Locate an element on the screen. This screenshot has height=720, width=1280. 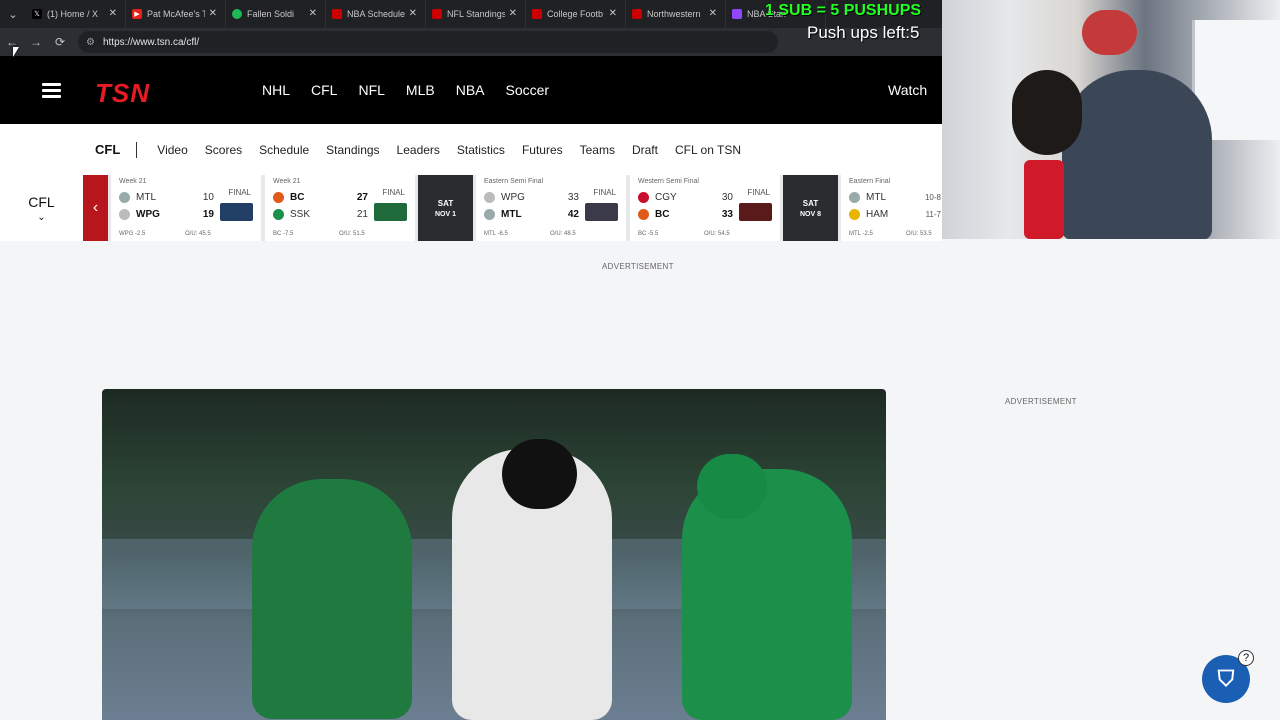
date-card: SAT NOV 1 is located at coordinates (445, 208).